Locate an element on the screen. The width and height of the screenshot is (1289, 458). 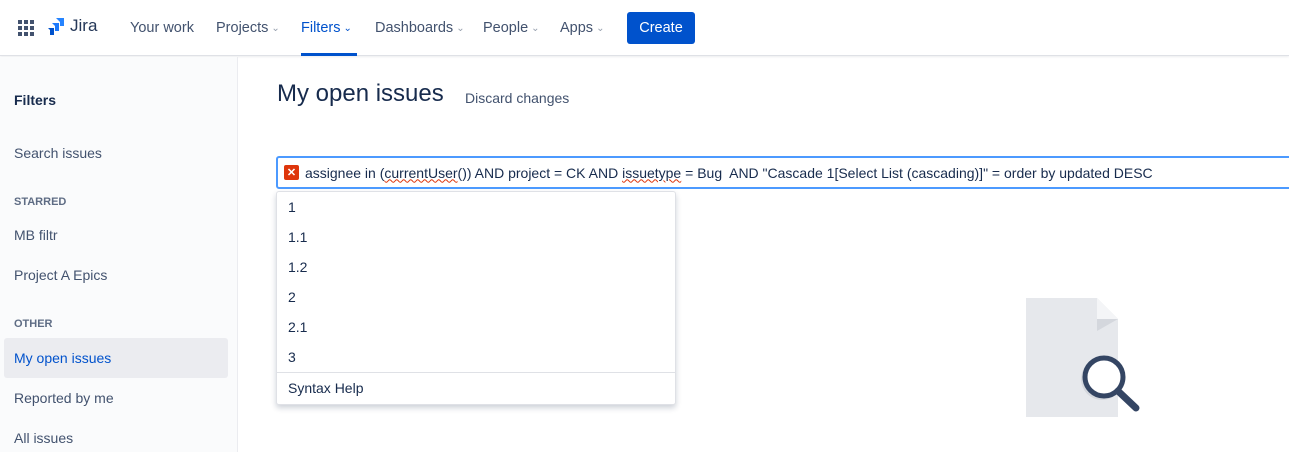
sidebar-item-search-issues: Search issues is located at coordinates (116, 153).